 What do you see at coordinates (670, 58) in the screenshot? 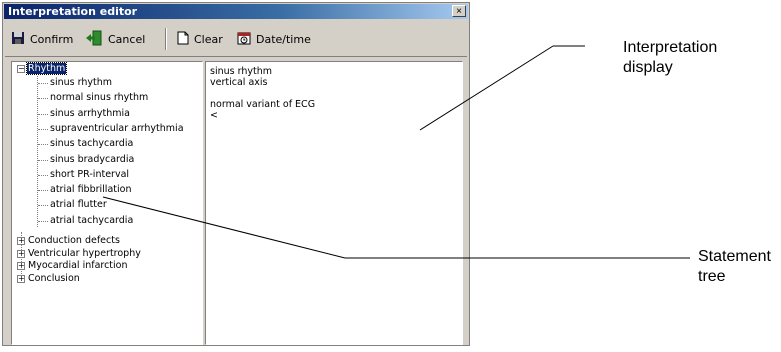
I see `interpretation-display-callout: Interpretation display` at bounding box center [670, 58].